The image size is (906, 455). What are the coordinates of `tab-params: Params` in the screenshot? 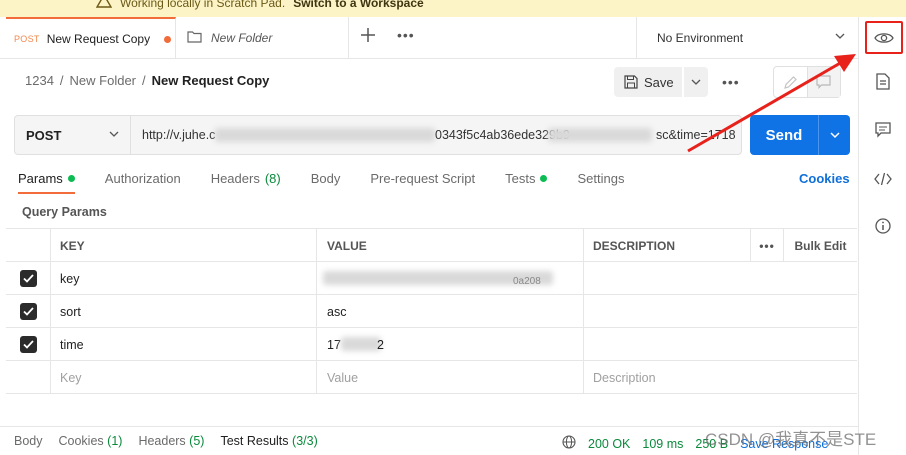 It's located at (46, 182).